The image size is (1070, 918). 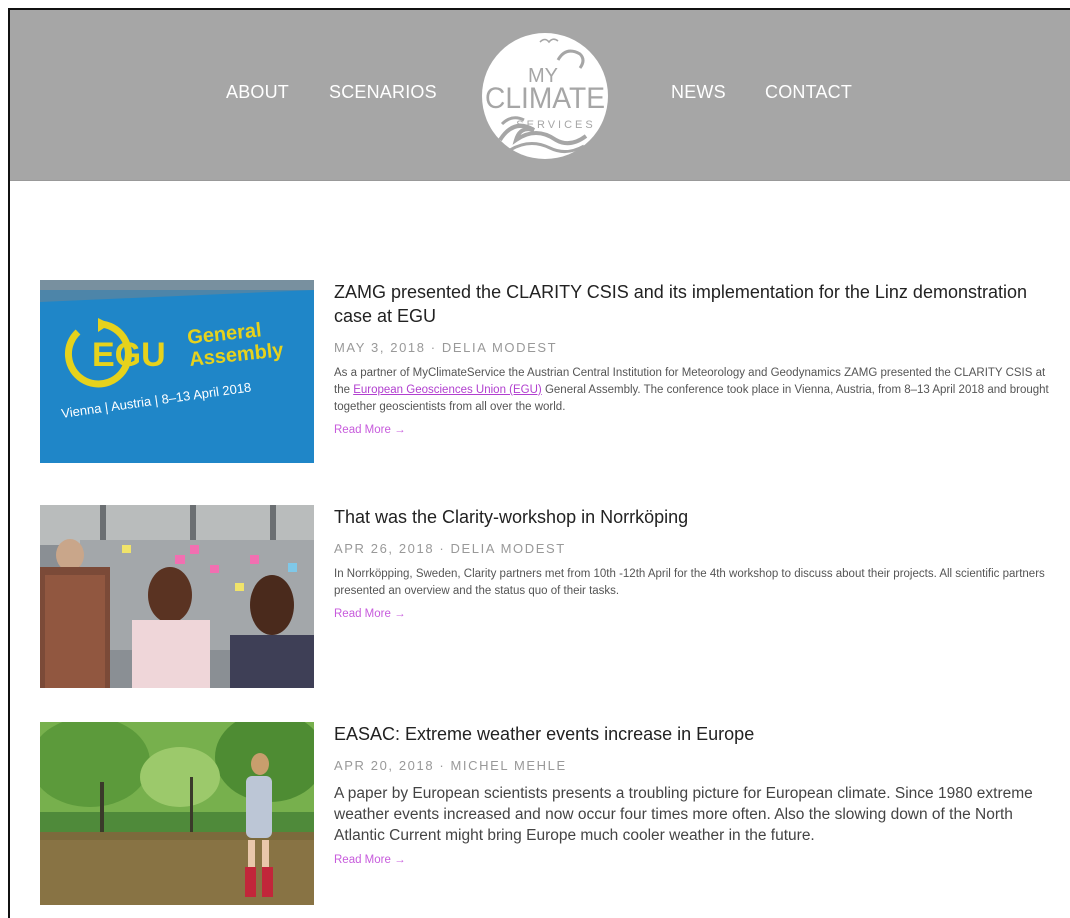 What do you see at coordinates (383, 92) in the screenshot?
I see `nav-scenarios: SCENARIOS` at bounding box center [383, 92].